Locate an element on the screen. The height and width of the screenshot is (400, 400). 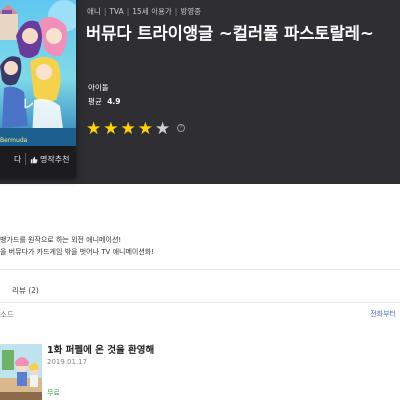
episode-section-label: 소드 is located at coordinates (7, 314).